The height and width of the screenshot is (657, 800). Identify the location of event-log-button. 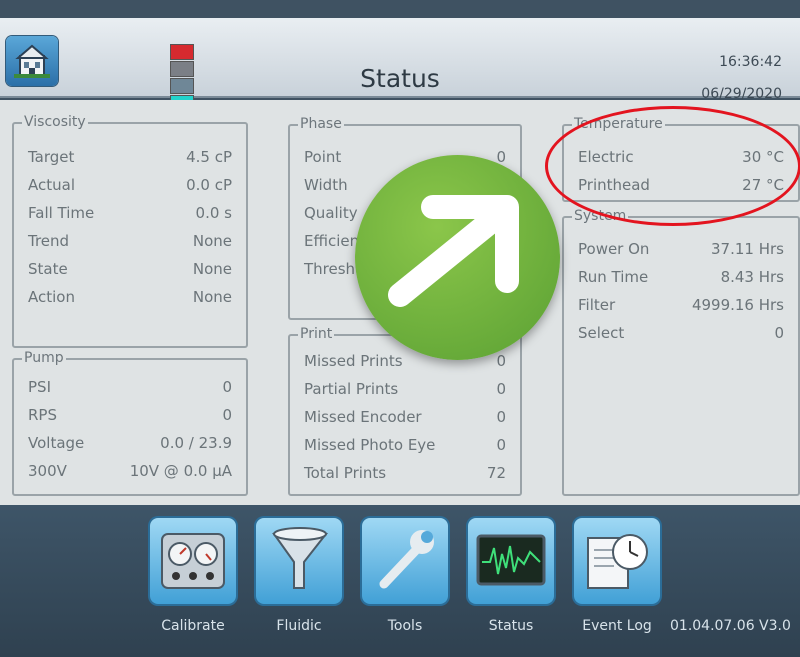
(617, 561).